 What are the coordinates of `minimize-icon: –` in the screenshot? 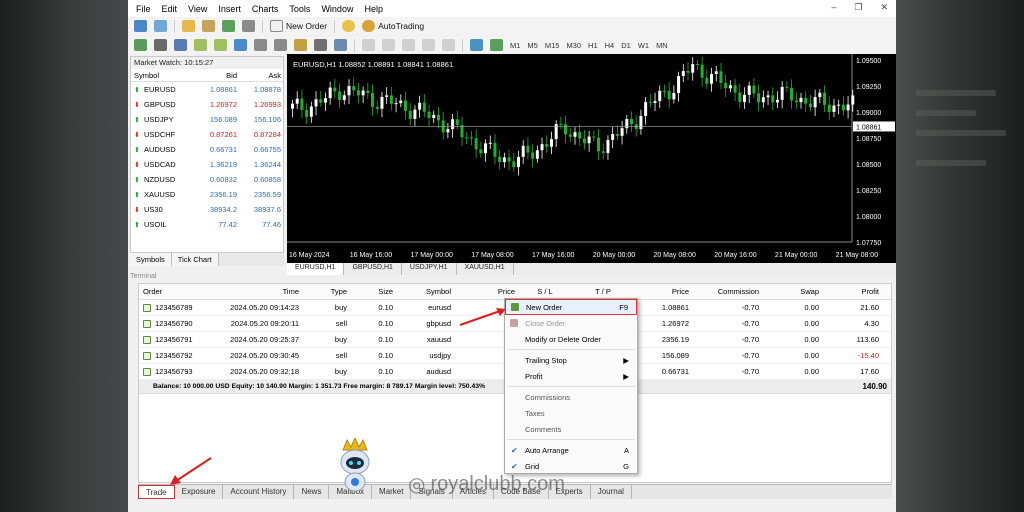 It's located at (833, 7).